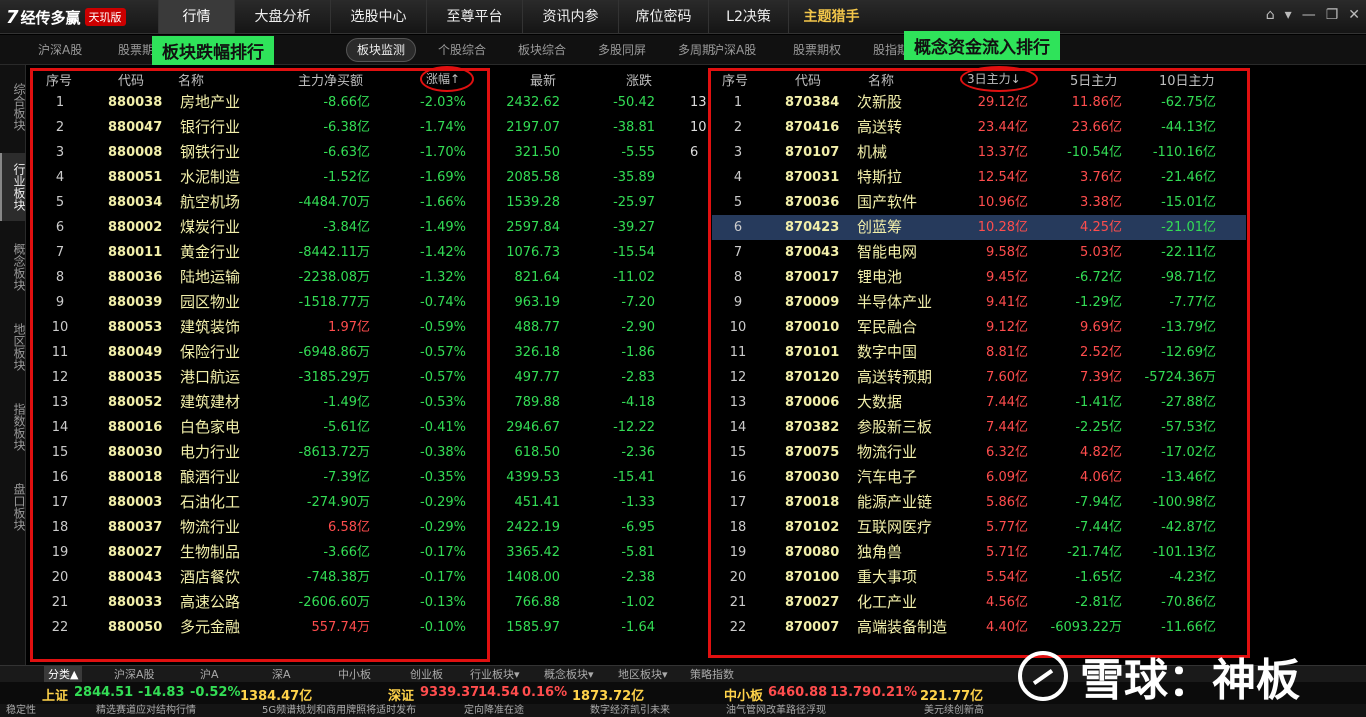  Describe the element at coordinates (638, 377) in the screenshot. I see `cell-chg: -2.83` at that location.